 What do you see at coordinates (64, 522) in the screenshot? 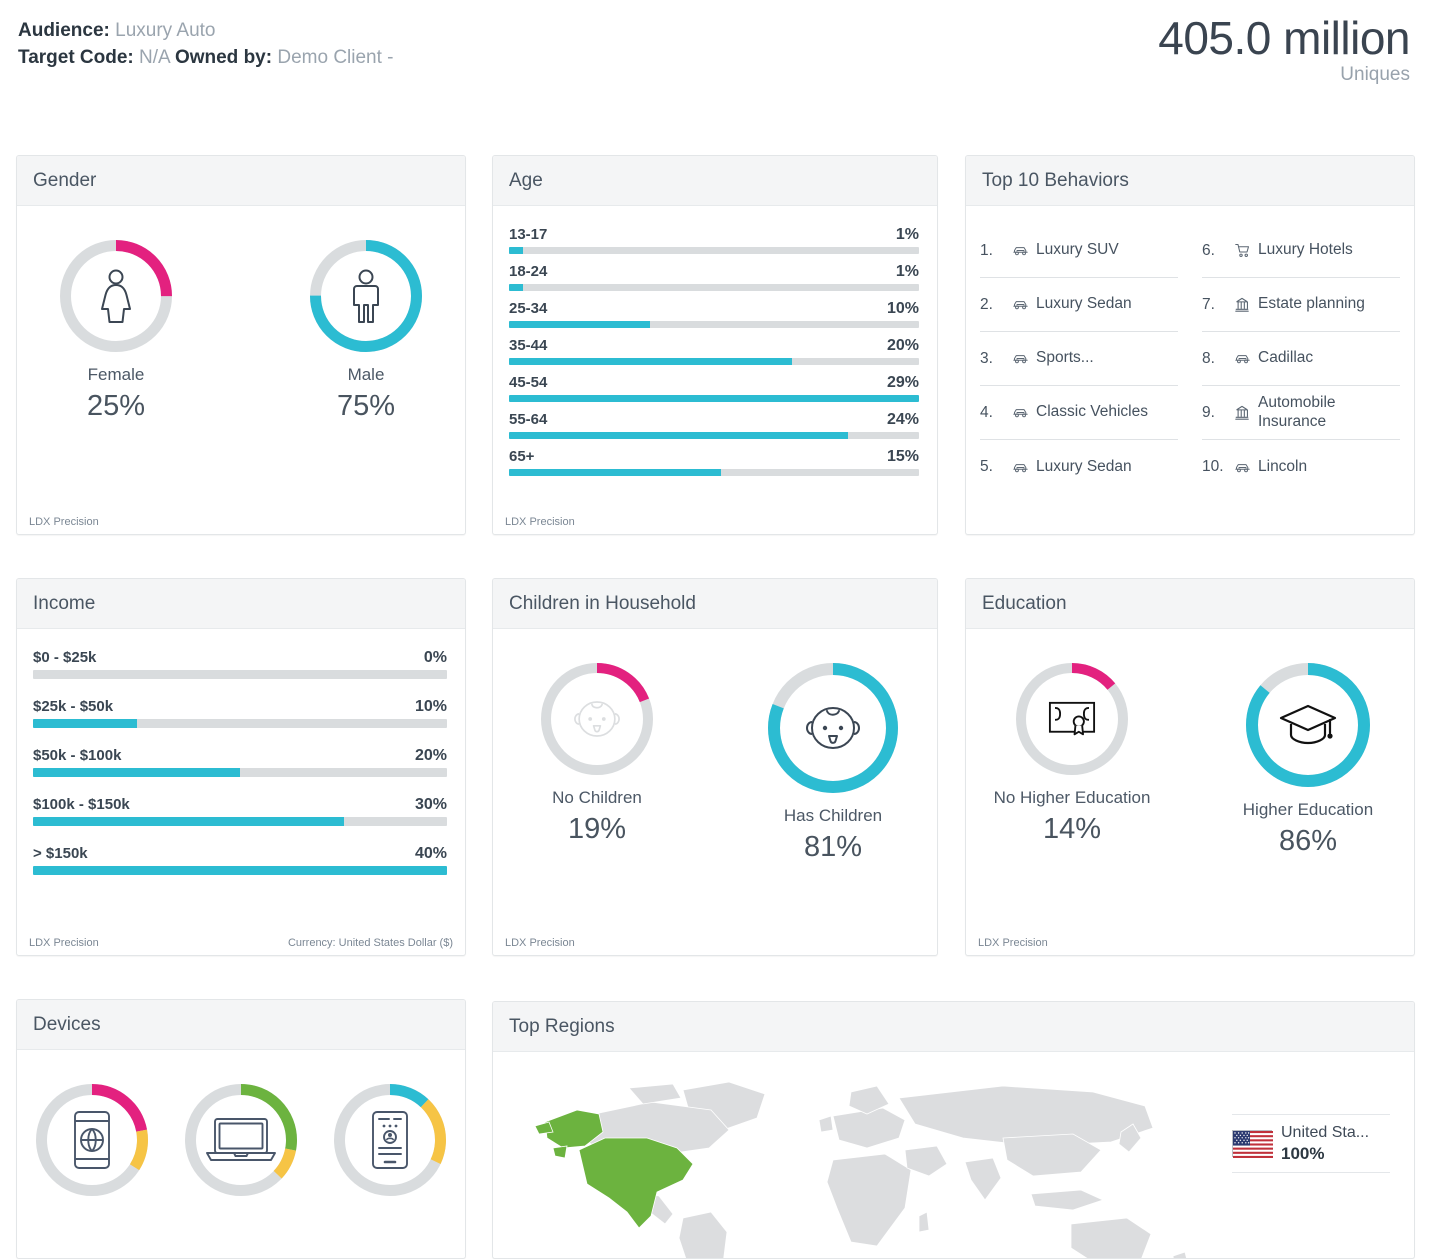
I see `gender-source-label: LDX Precision` at bounding box center [64, 522].